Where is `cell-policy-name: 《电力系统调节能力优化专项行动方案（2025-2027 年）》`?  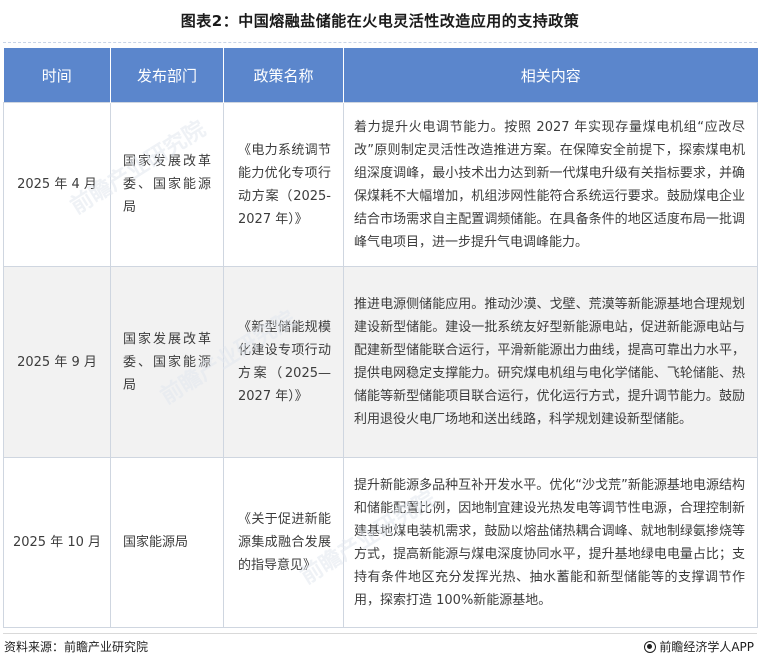 cell-policy-name: 《电力系统调节能力优化专项行动方案（2025-2027 年）》 is located at coordinates (283, 184).